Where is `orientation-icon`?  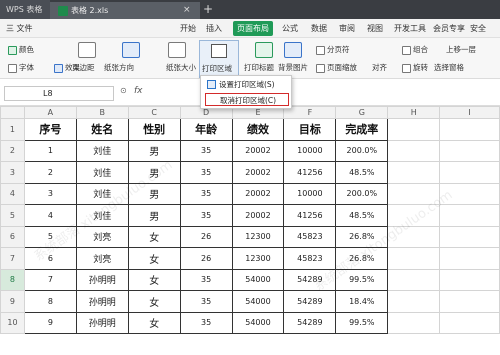
orientation-icon is located at coordinates (131, 50).